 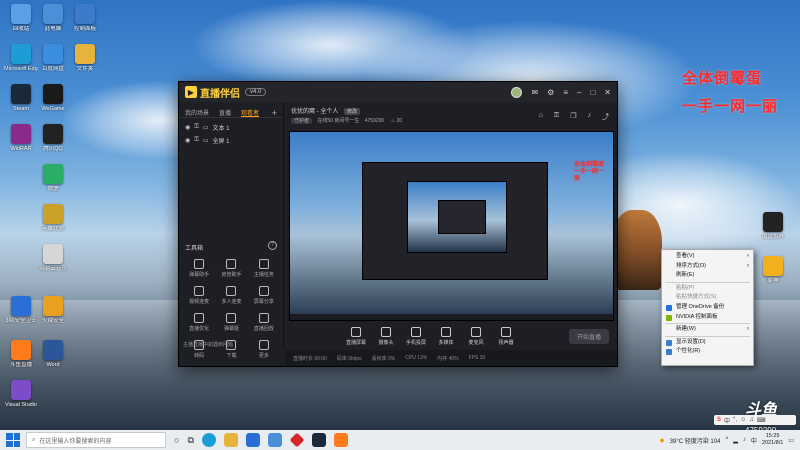 What do you see at coordinates (356, 336) in the screenshot?
I see `screen-button: 直播屏幕` at bounding box center [356, 336].